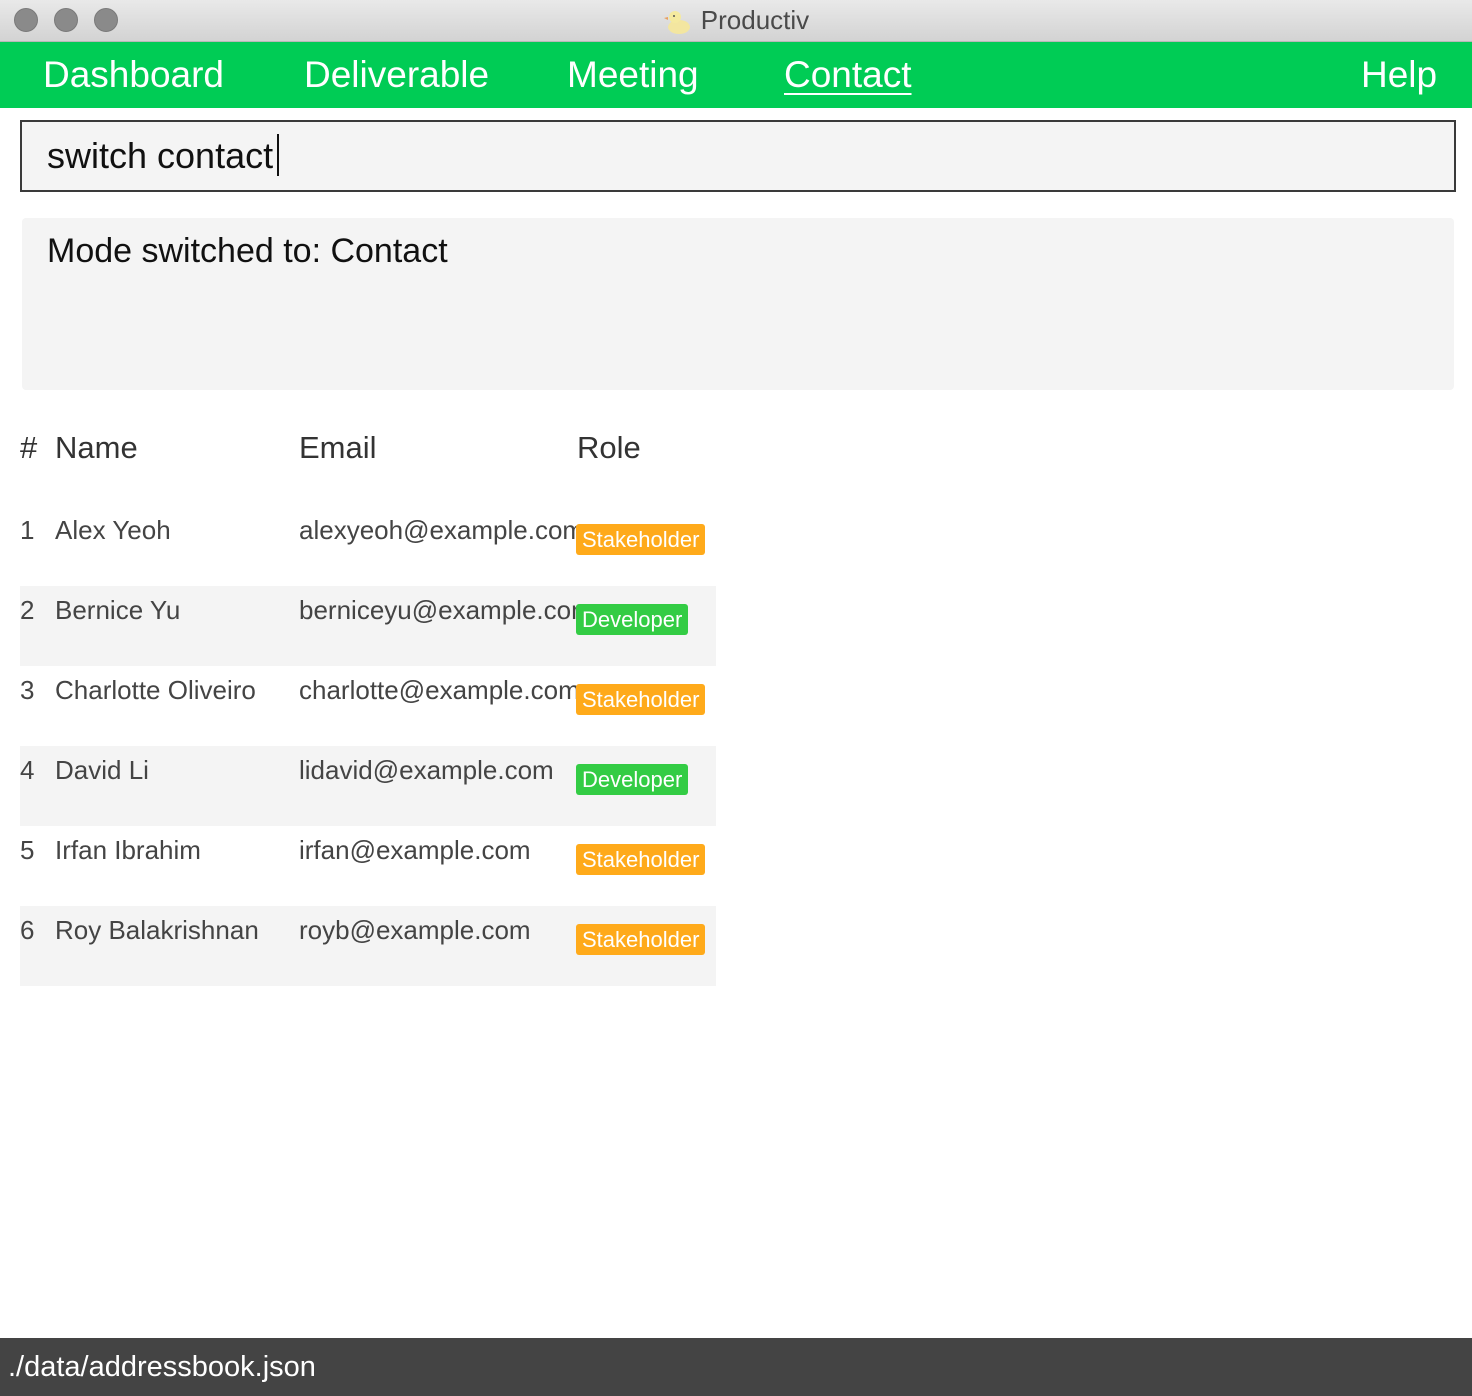 This screenshot has height=1396, width=1472. Describe the element at coordinates (157, 930) in the screenshot. I see `contact-name: Roy Balakrishnan` at that location.